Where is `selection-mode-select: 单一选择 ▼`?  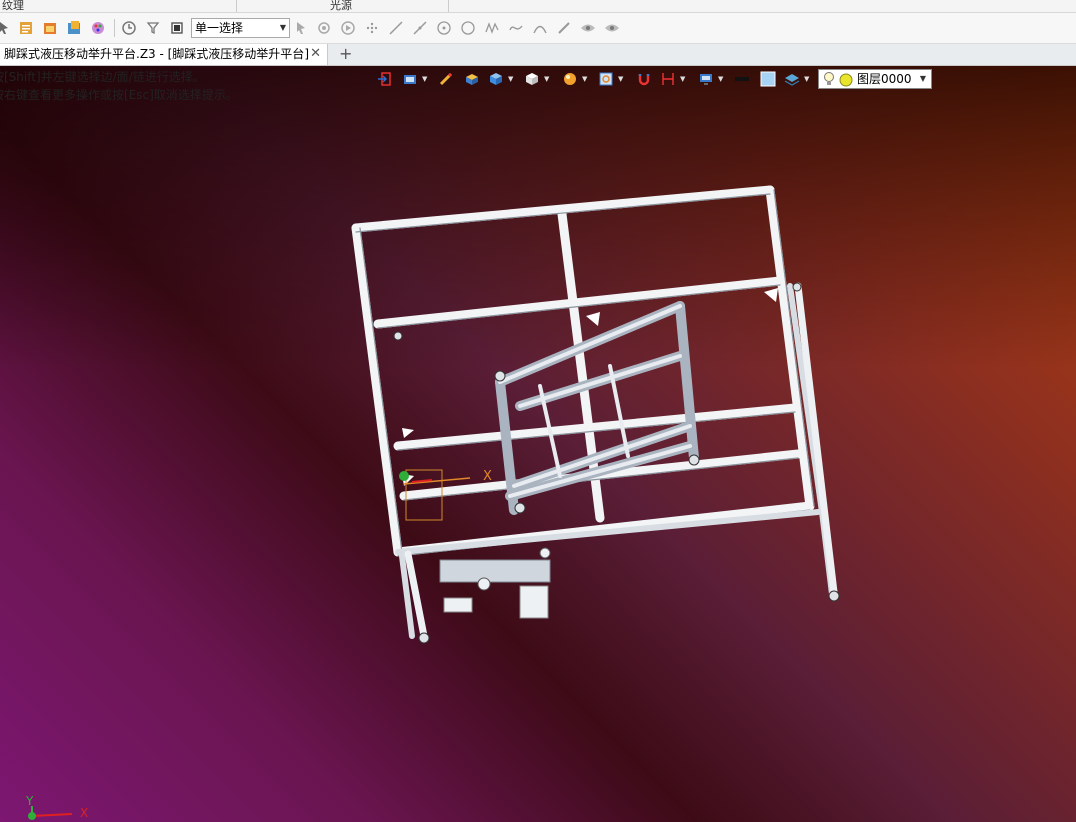
selection-mode-select: 单一选择 ▼ is located at coordinates (240, 28).